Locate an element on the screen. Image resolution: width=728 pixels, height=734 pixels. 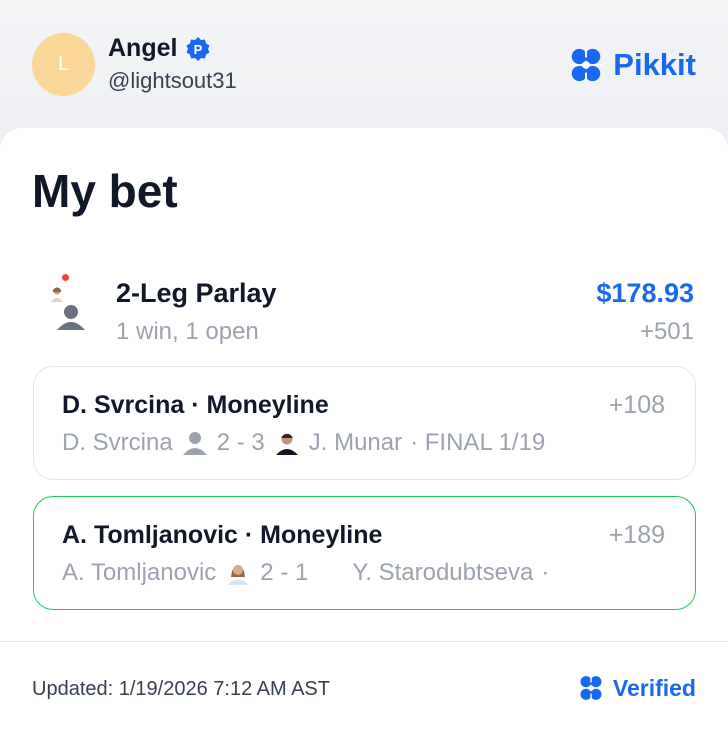
divider is located at coordinates (364, 641).